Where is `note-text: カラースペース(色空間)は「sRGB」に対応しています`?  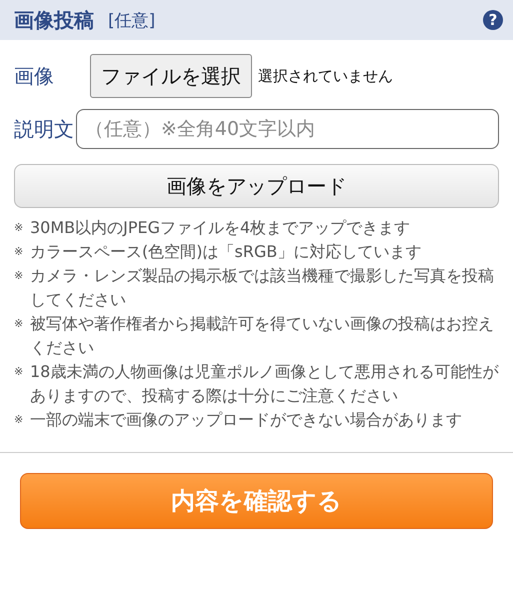
note-text: カラースペース(色空間)は「sRGB」に対応しています is located at coordinates (226, 252).